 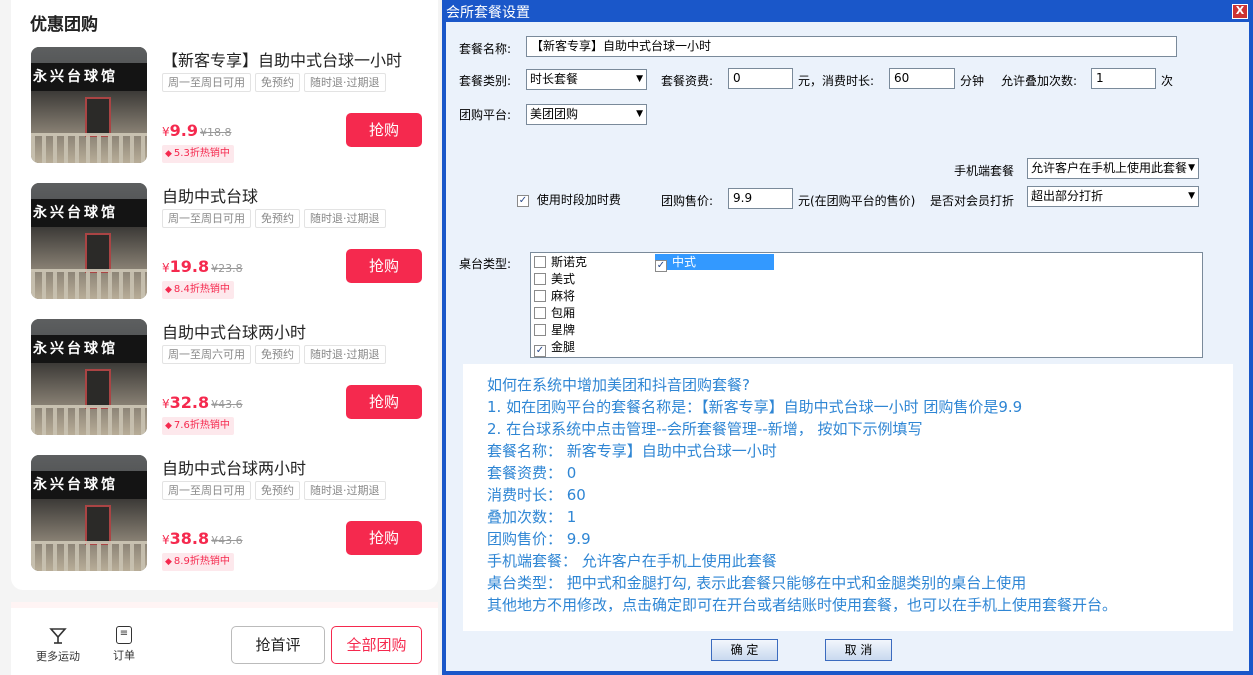 I want to click on instruction-line: 桌台类型： 把中式和金腿打勾, 表示此套餐只能够在中式和金腿类别的桌台上使用, so click(x=757, y=583).